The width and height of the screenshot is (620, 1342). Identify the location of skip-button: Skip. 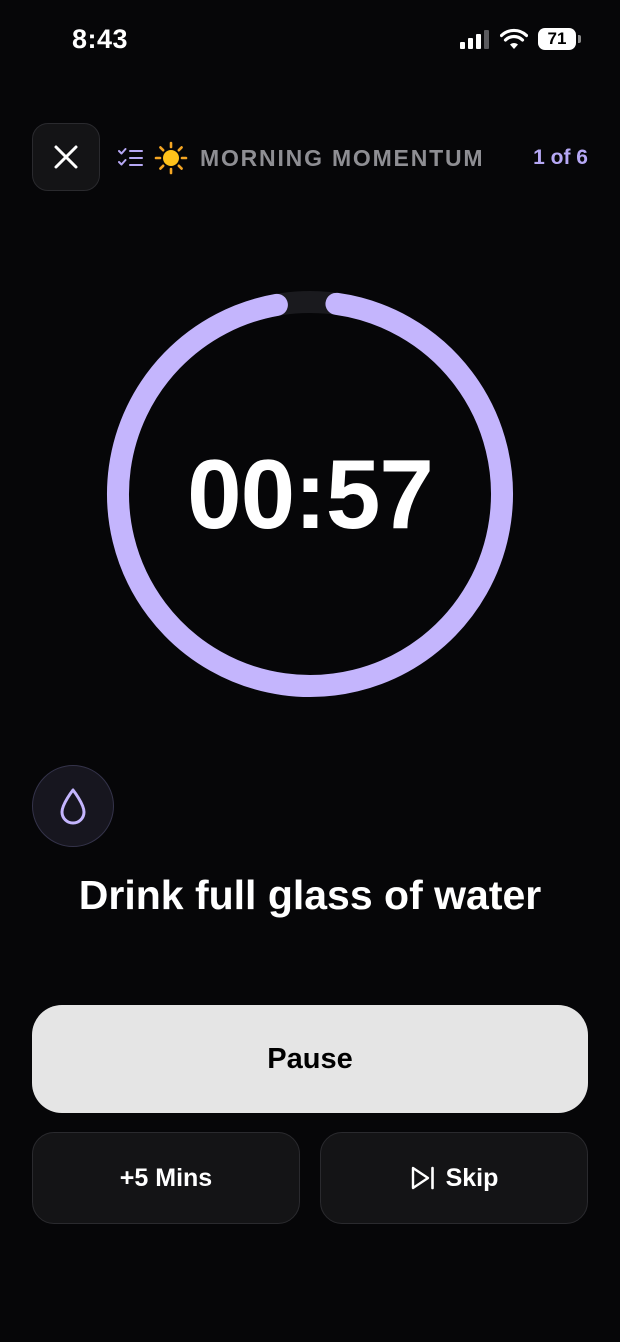
(454, 1178).